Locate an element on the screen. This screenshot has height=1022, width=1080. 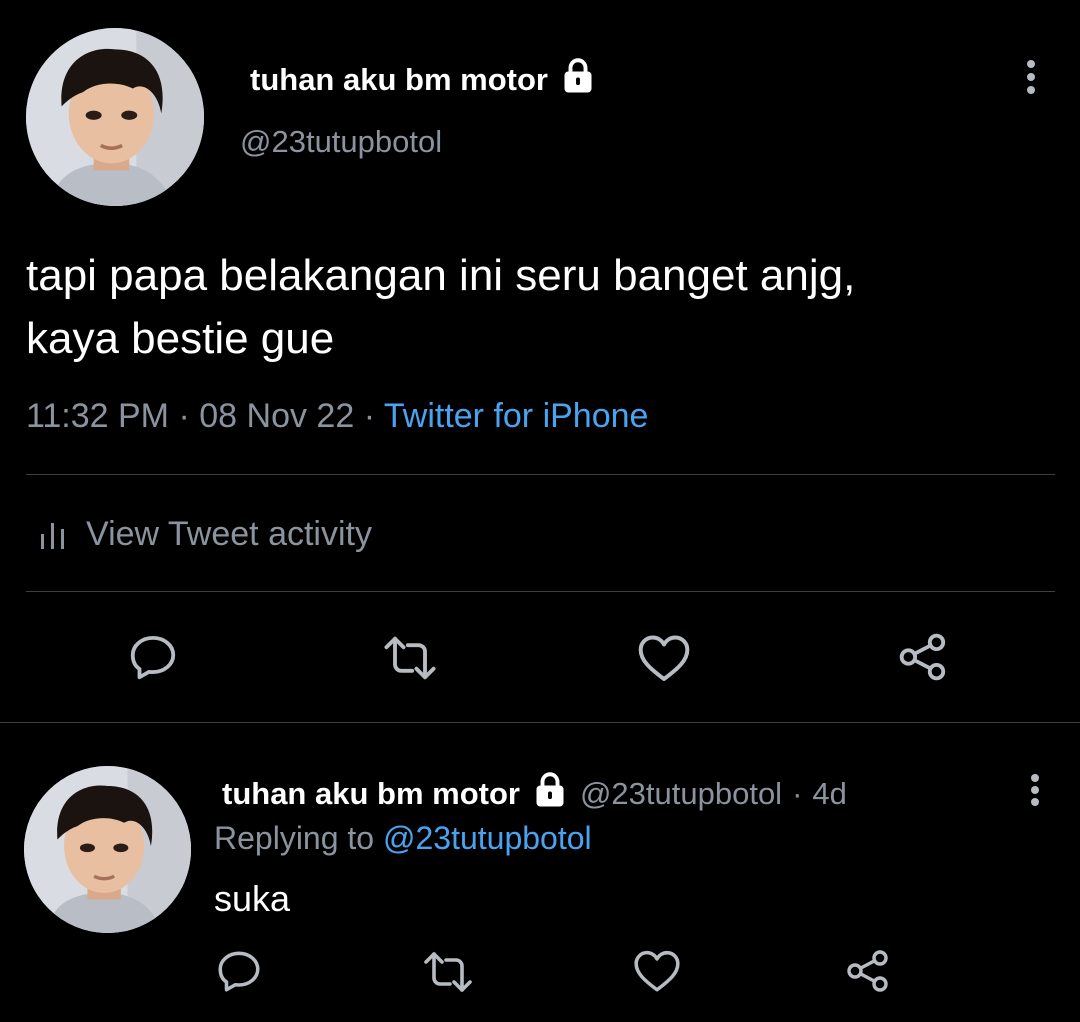
replying-to-mention: @23tutupbotol is located at coordinates (487, 838).